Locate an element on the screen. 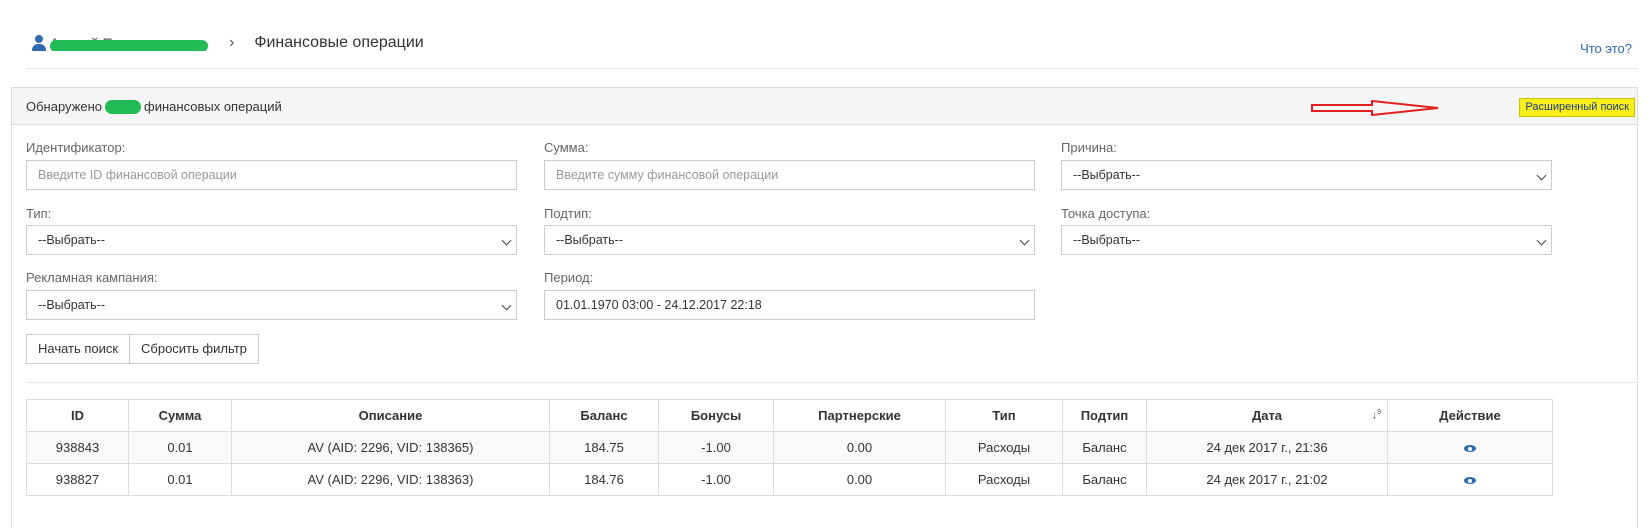  access-point-value: --Выбрать-- is located at coordinates (1106, 240).